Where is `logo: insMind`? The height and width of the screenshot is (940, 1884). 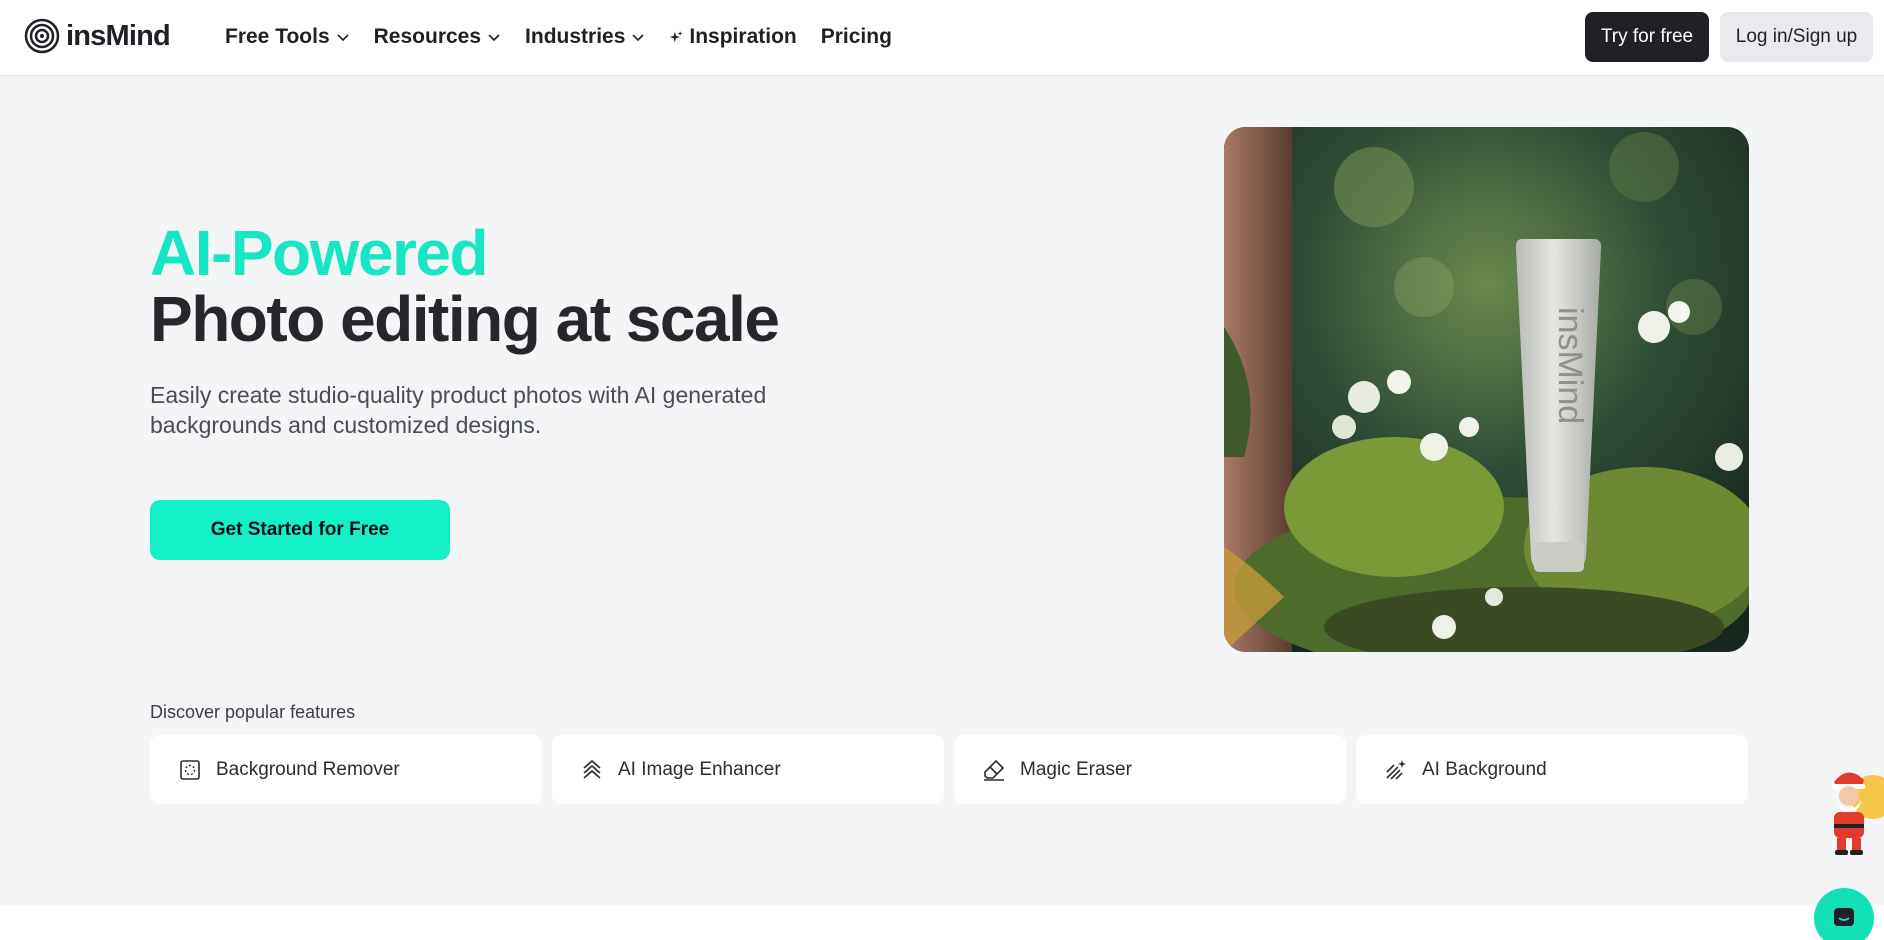 logo: insMind is located at coordinates (97, 36).